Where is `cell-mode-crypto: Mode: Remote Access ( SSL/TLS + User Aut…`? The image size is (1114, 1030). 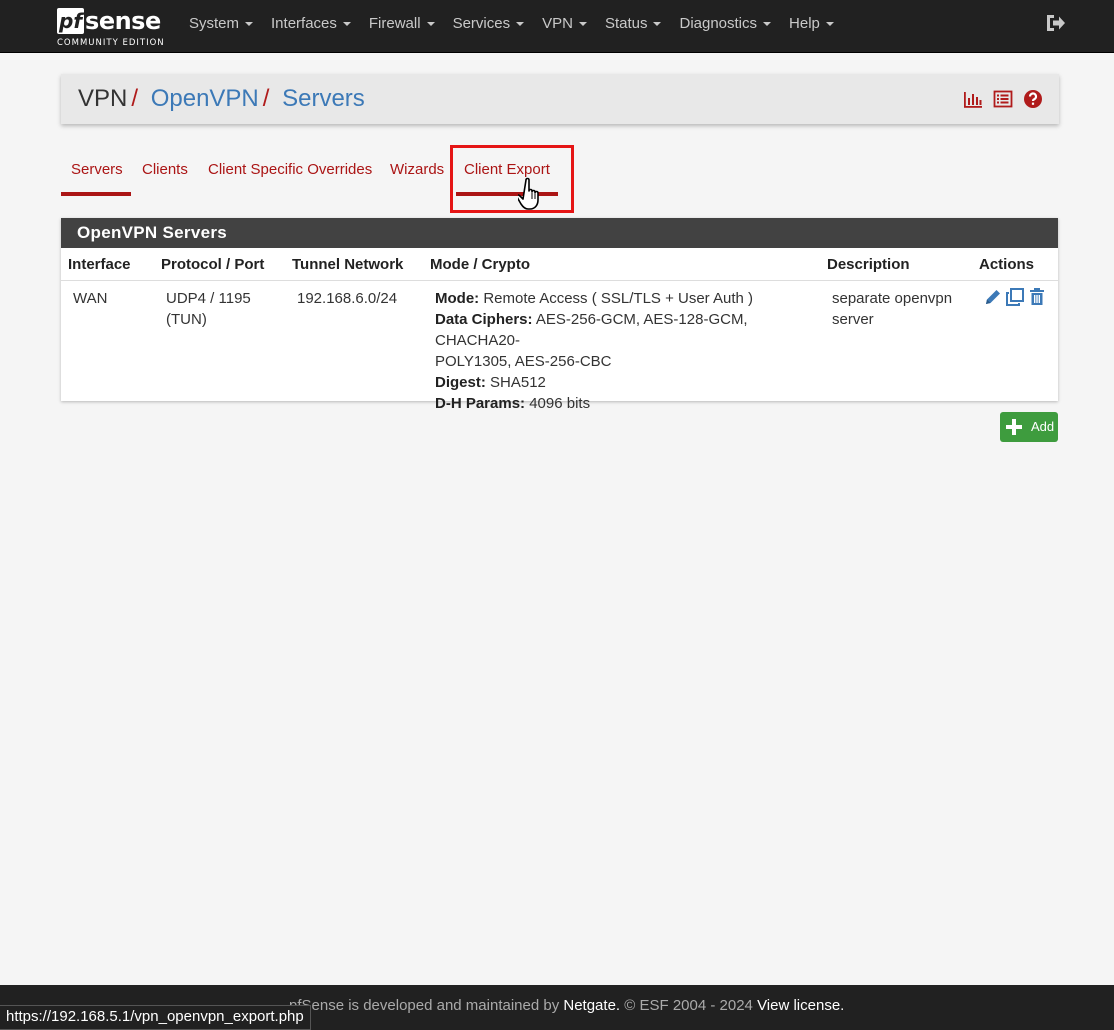
cell-mode-crypto: Mode: Remote Access ( SSL/TLS + User Aut… is located at coordinates (630, 351).